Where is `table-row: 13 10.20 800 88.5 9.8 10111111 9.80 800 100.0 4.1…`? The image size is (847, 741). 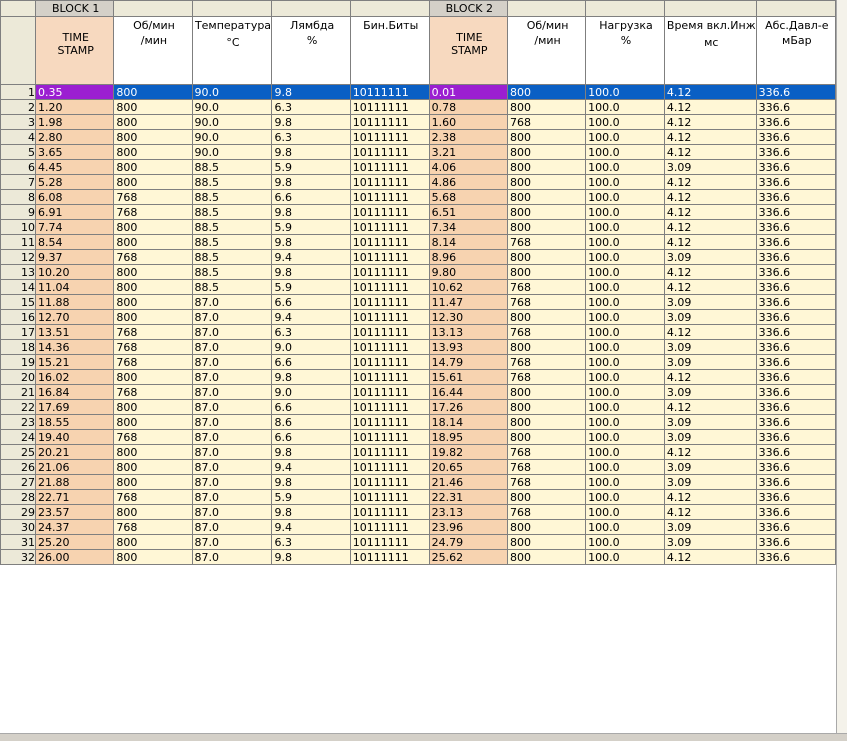 table-row: 13 10.20 800 88.5 9.8 10111111 9.80 800 100.0 4.1… is located at coordinates (418, 272).